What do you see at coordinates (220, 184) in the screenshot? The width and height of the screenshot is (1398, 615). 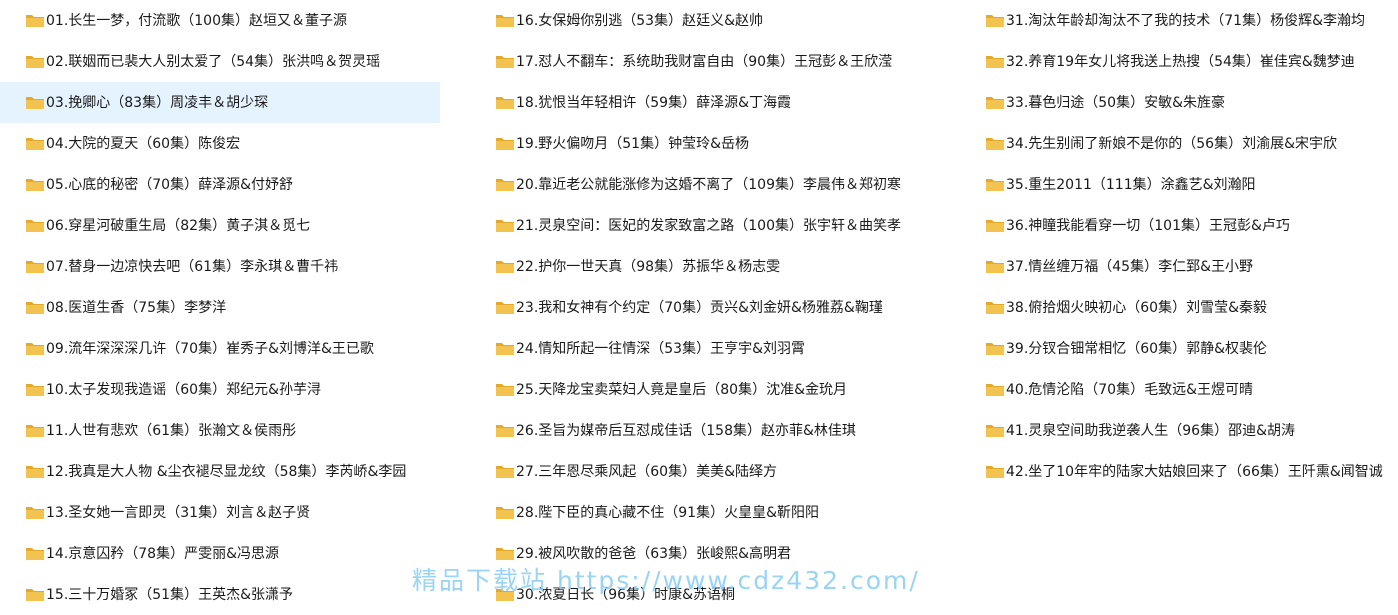 I see `folder-item: 05.心底的秘密（70集）薛泽源&付妤舒` at bounding box center [220, 184].